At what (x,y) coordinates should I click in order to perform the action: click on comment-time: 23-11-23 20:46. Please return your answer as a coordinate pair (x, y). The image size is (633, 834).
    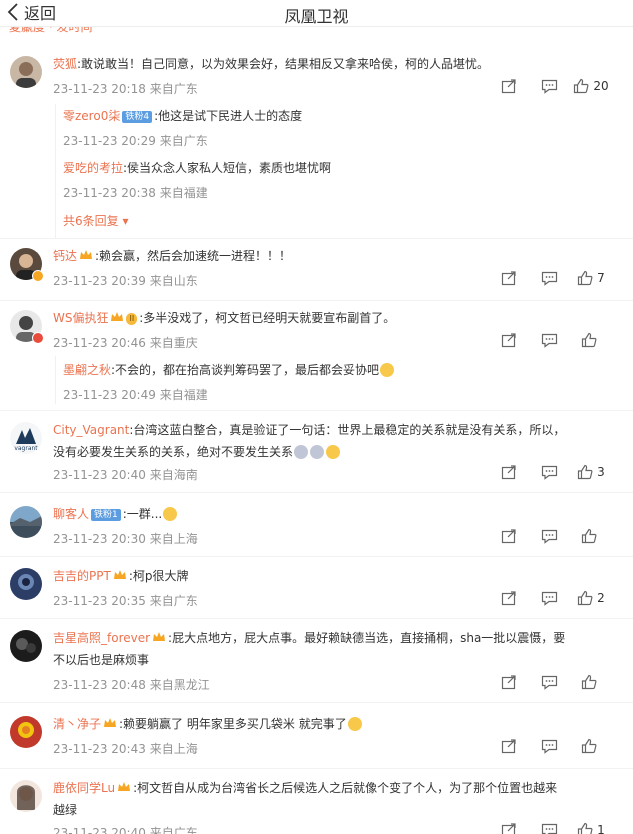
    Looking at the image, I should click on (99, 343).